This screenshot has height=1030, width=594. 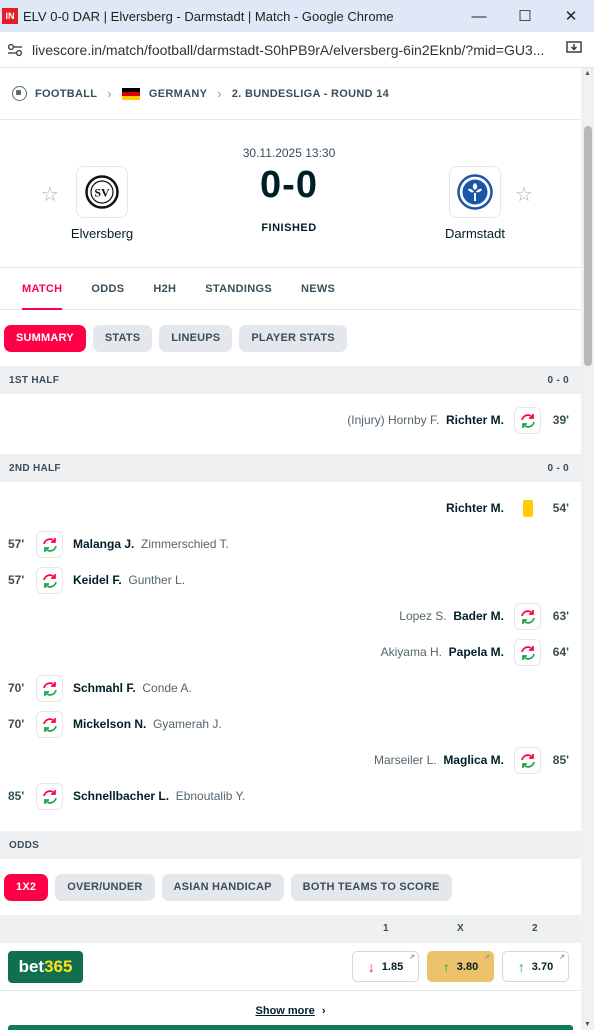 I want to click on football-icon, so click(x=19, y=93).